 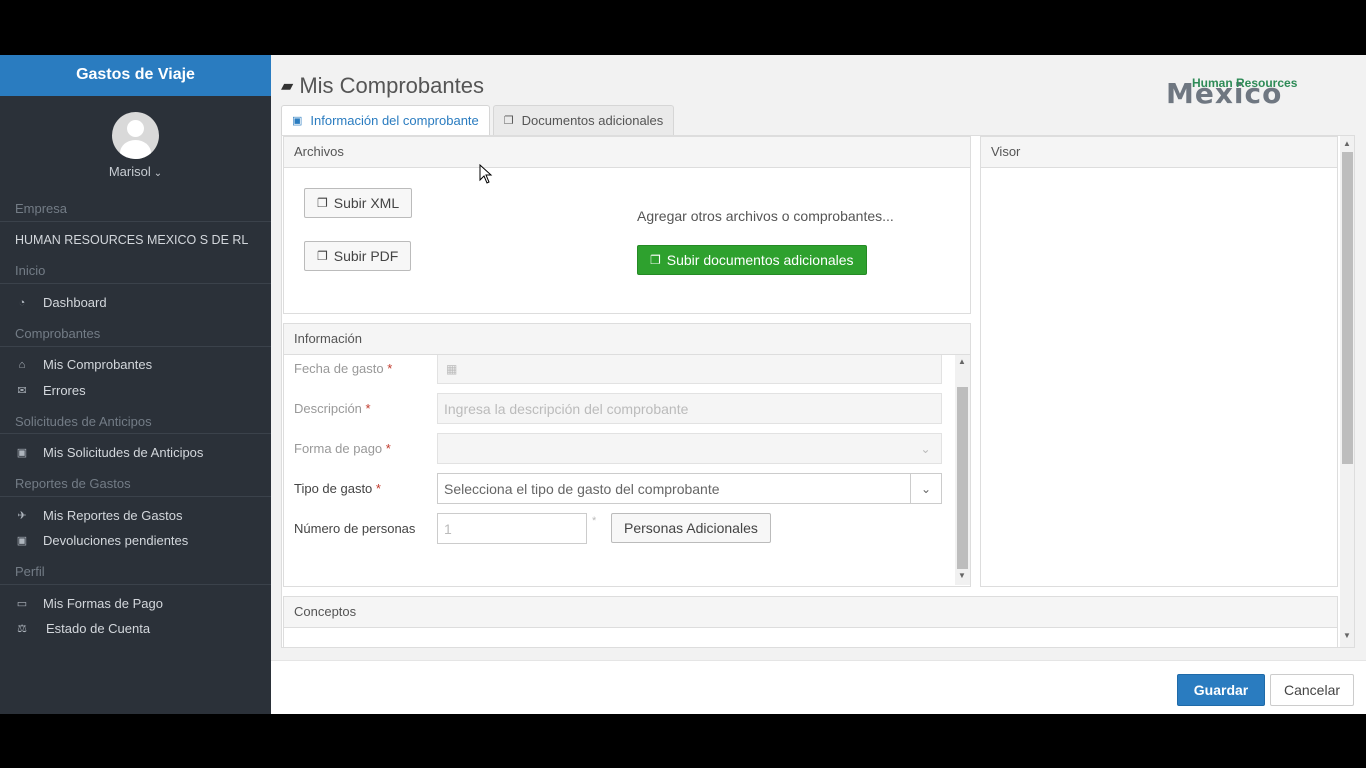 I want to click on conceptos-panel: Conceptos, so click(x=810, y=621).